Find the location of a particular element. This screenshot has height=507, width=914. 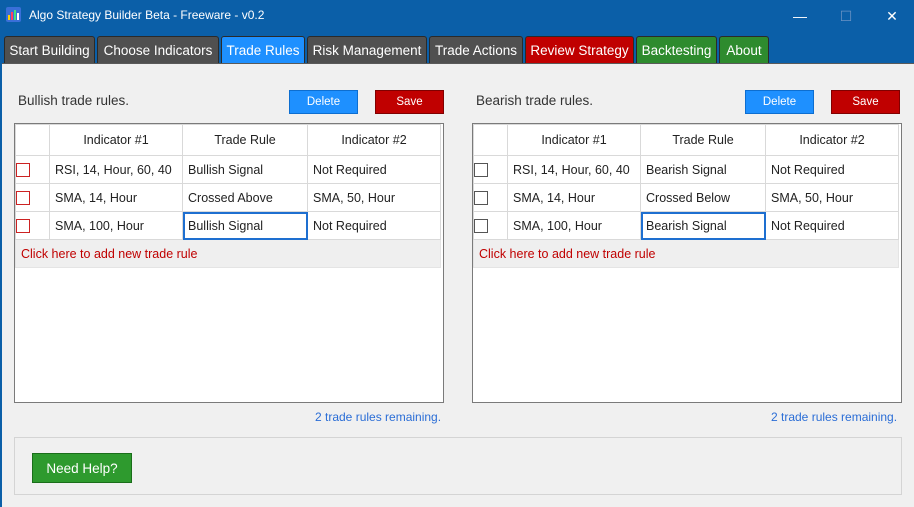

minimize-button: — is located at coordinates (800, 16).